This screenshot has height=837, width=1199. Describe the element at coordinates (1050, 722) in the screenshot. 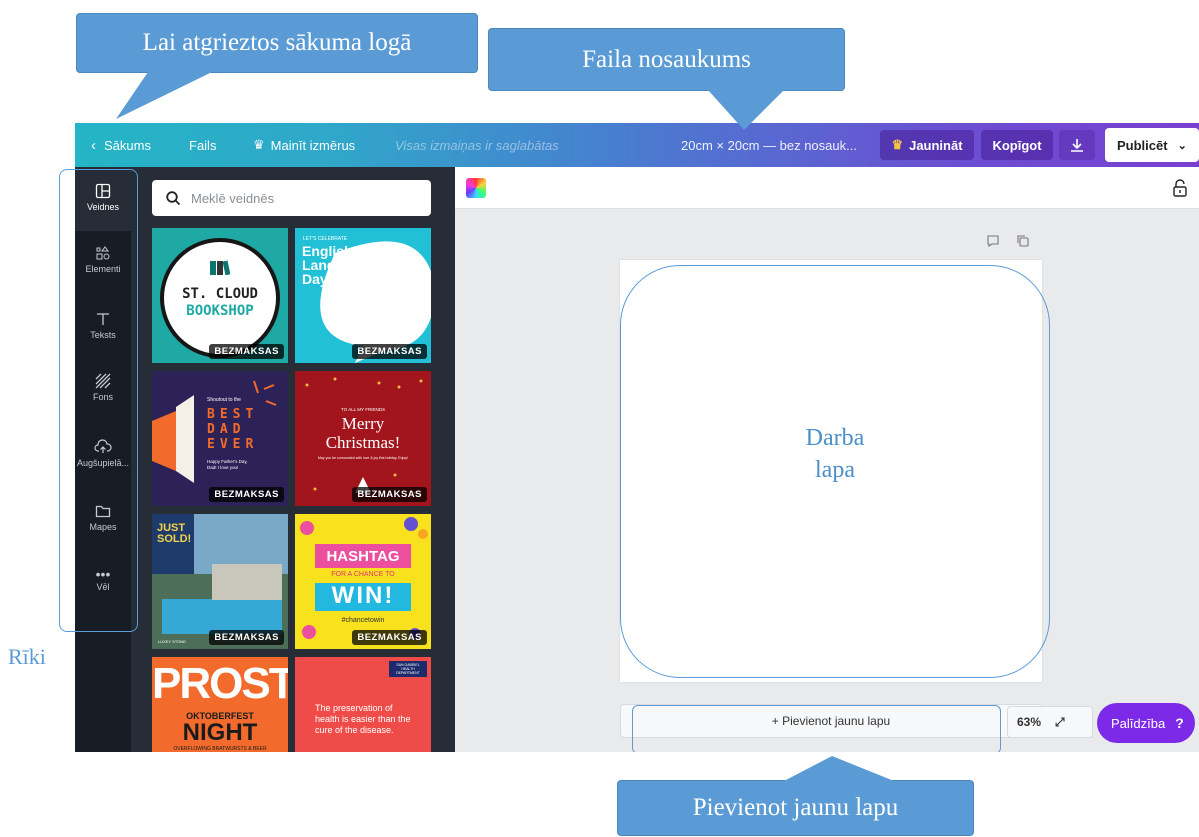

I see `zoom-control: 63% ⤢` at that location.